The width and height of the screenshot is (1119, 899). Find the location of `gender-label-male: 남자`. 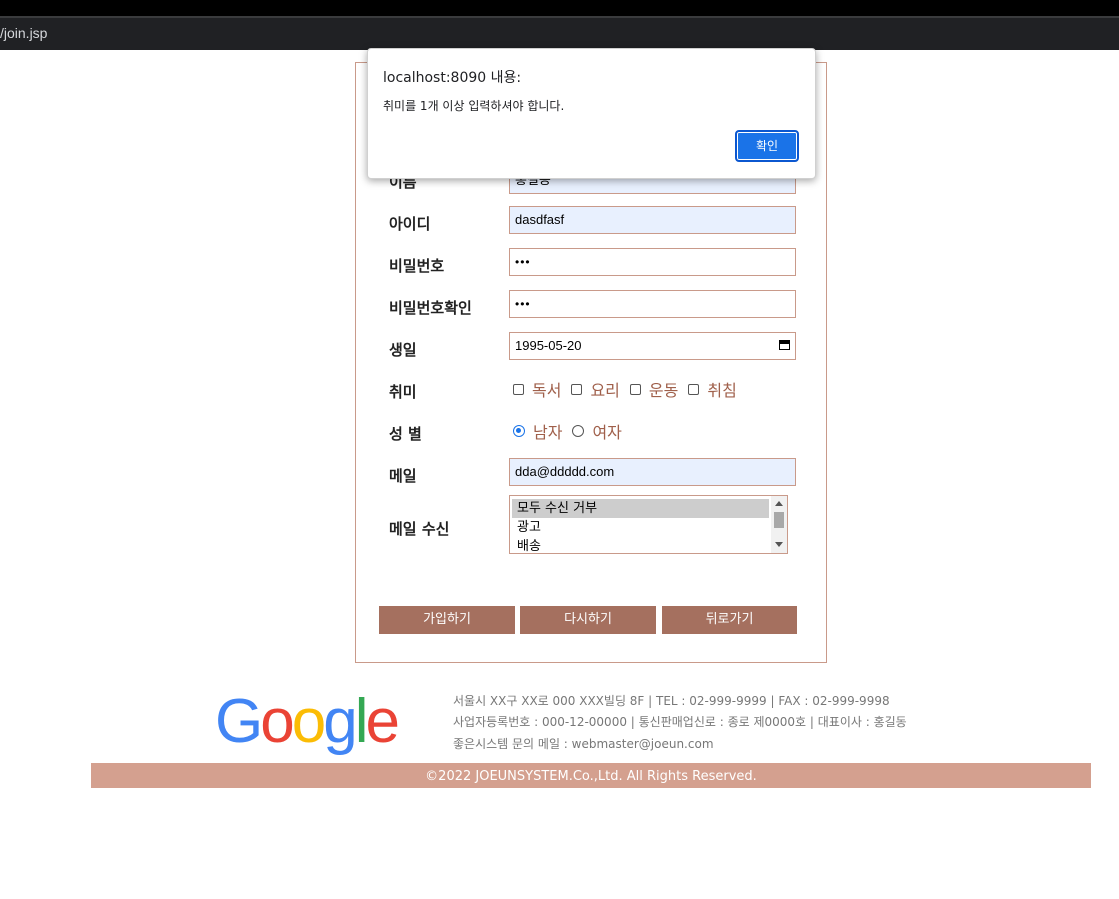

gender-label-male: 남자 is located at coordinates (548, 432).